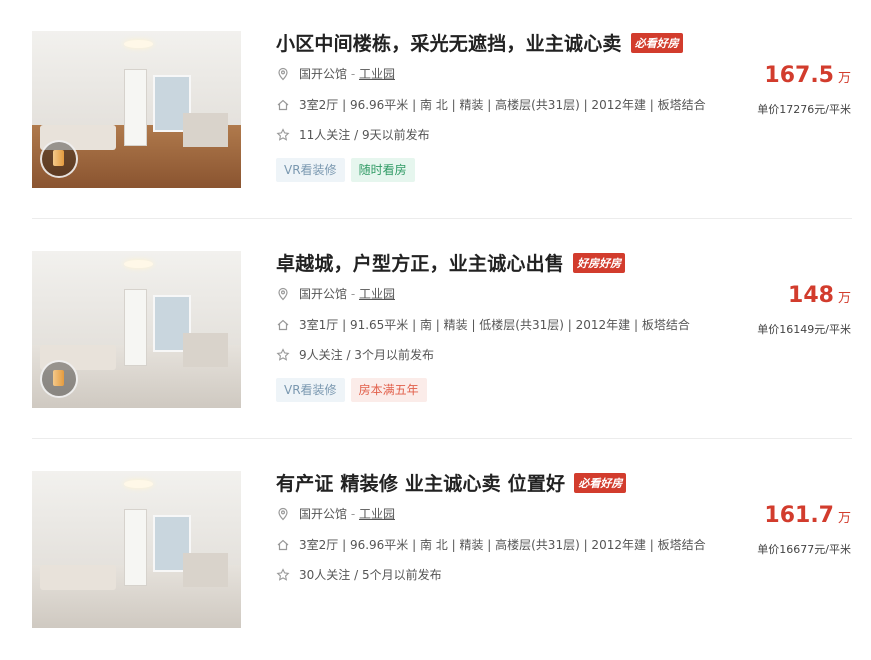 The height and width of the screenshot is (660, 871). What do you see at coordinates (382, 170) in the screenshot?
I see `tag-anytime: 随时看房` at bounding box center [382, 170].